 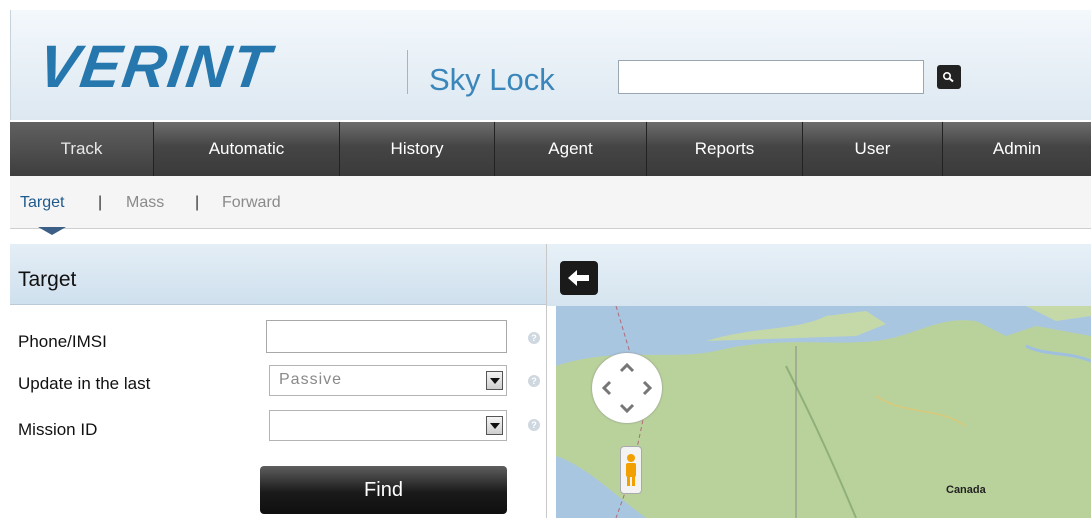 I want to click on back-button, so click(x=579, y=278).